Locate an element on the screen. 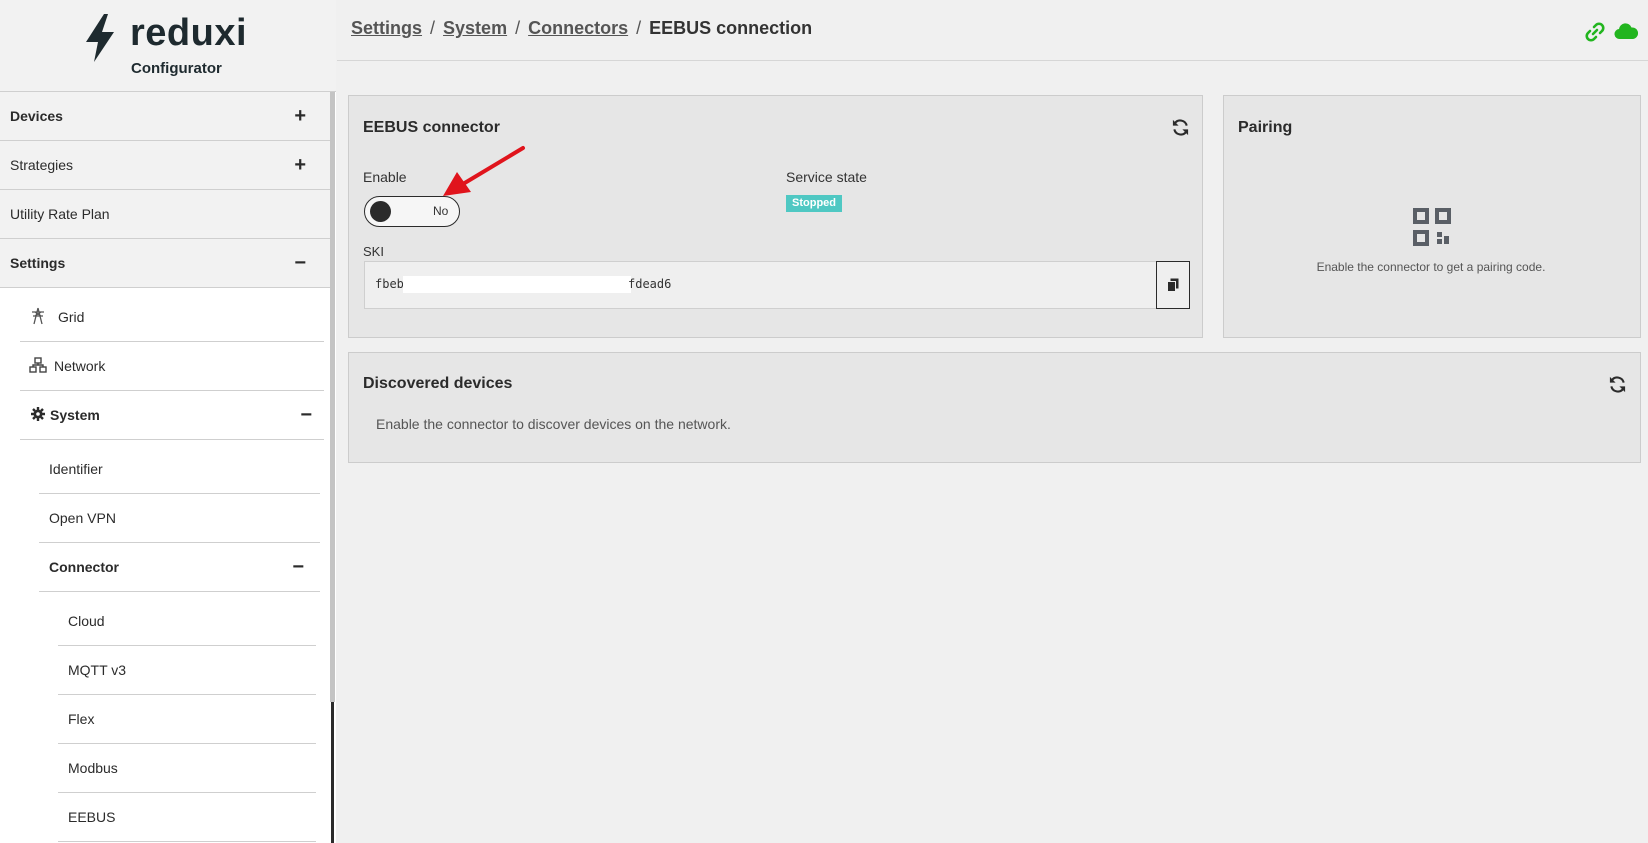 This screenshot has width=1648, height=843. card-title: Pairing is located at coordinates (1265, 127).